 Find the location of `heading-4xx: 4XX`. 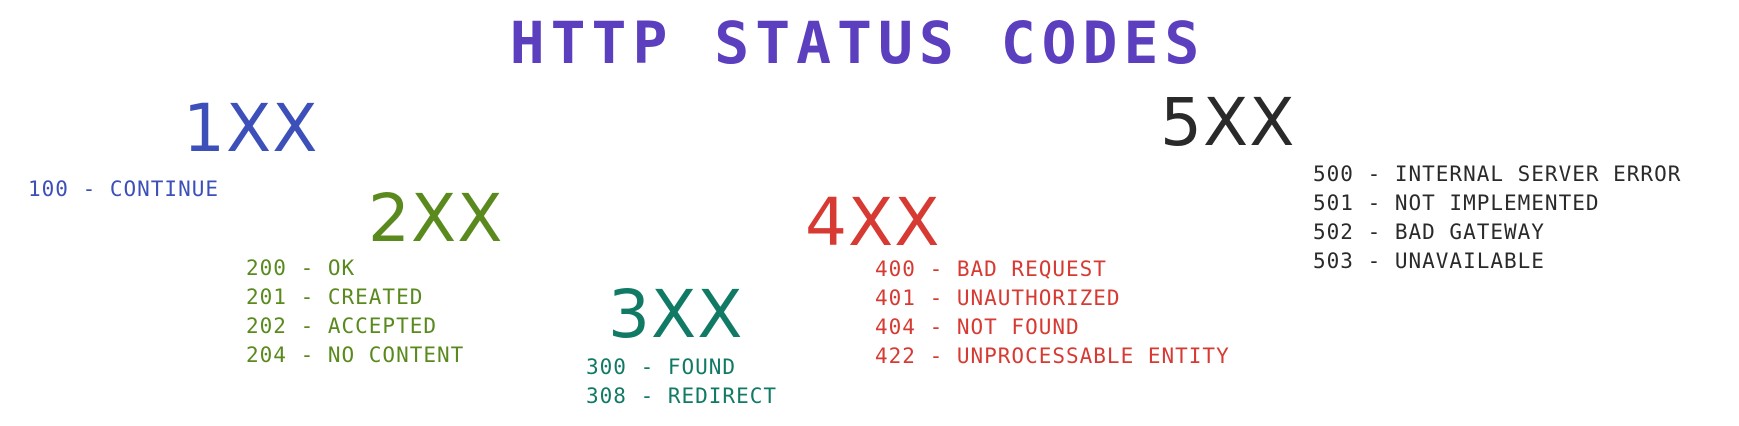

heading-4xx: 4XX is located at coordinates (873, 222).